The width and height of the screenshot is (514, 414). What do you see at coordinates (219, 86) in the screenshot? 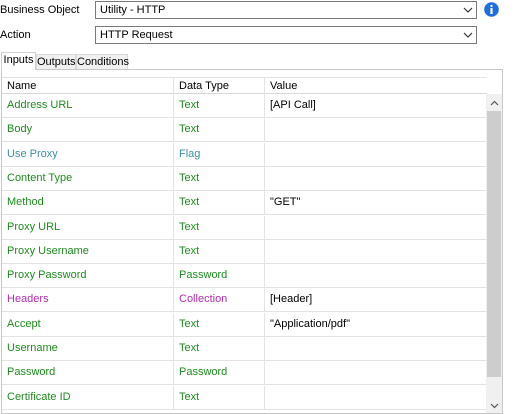
I see `column-header-data-type: Data Type` at bounding box center [219, 86].